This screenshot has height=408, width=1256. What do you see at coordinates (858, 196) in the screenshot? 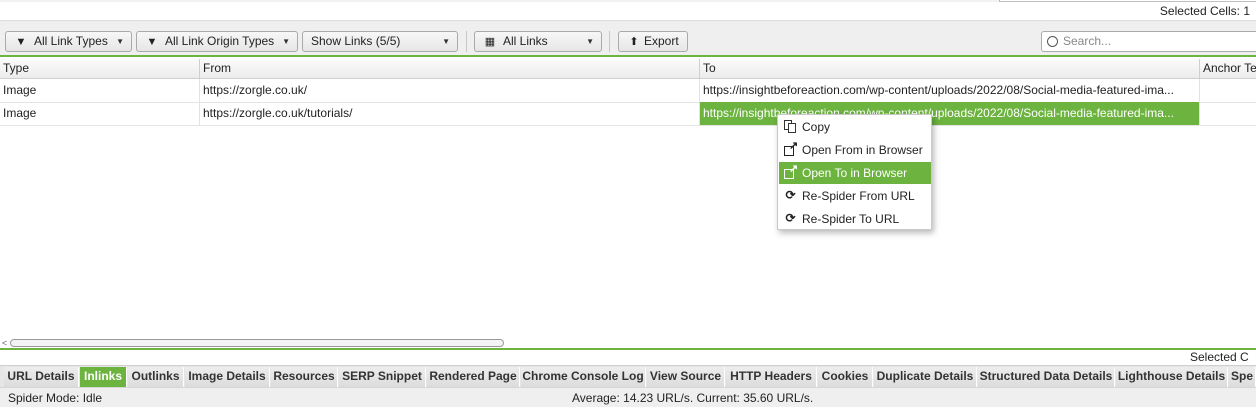
I see `menu-item-label: Re-Spider From URL` at bounding box center [858, 196].